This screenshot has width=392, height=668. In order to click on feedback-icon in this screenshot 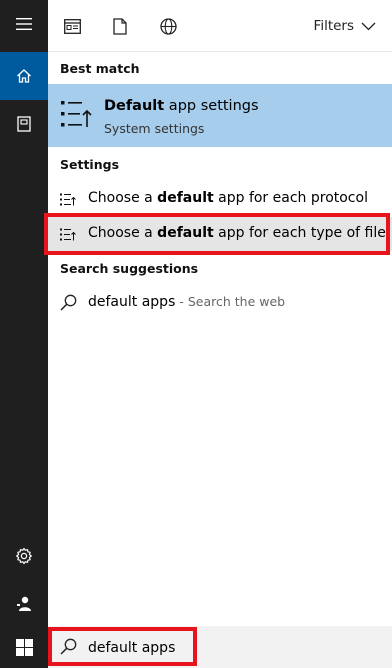, I will do `click(24, 603)`.